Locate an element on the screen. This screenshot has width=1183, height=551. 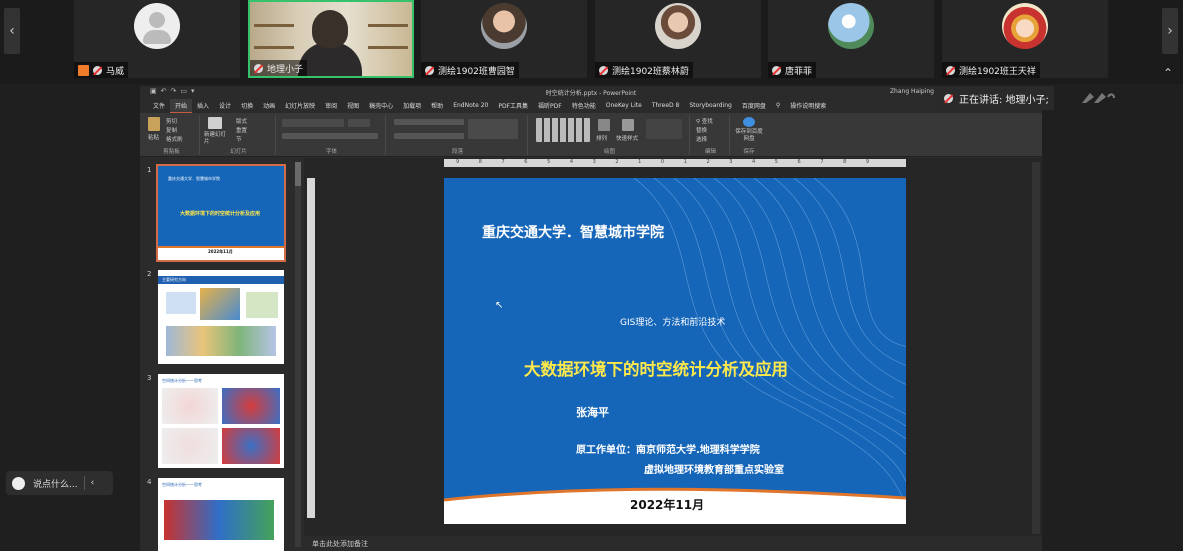
group-label: 绘图 is located at coordinates (609, 152).